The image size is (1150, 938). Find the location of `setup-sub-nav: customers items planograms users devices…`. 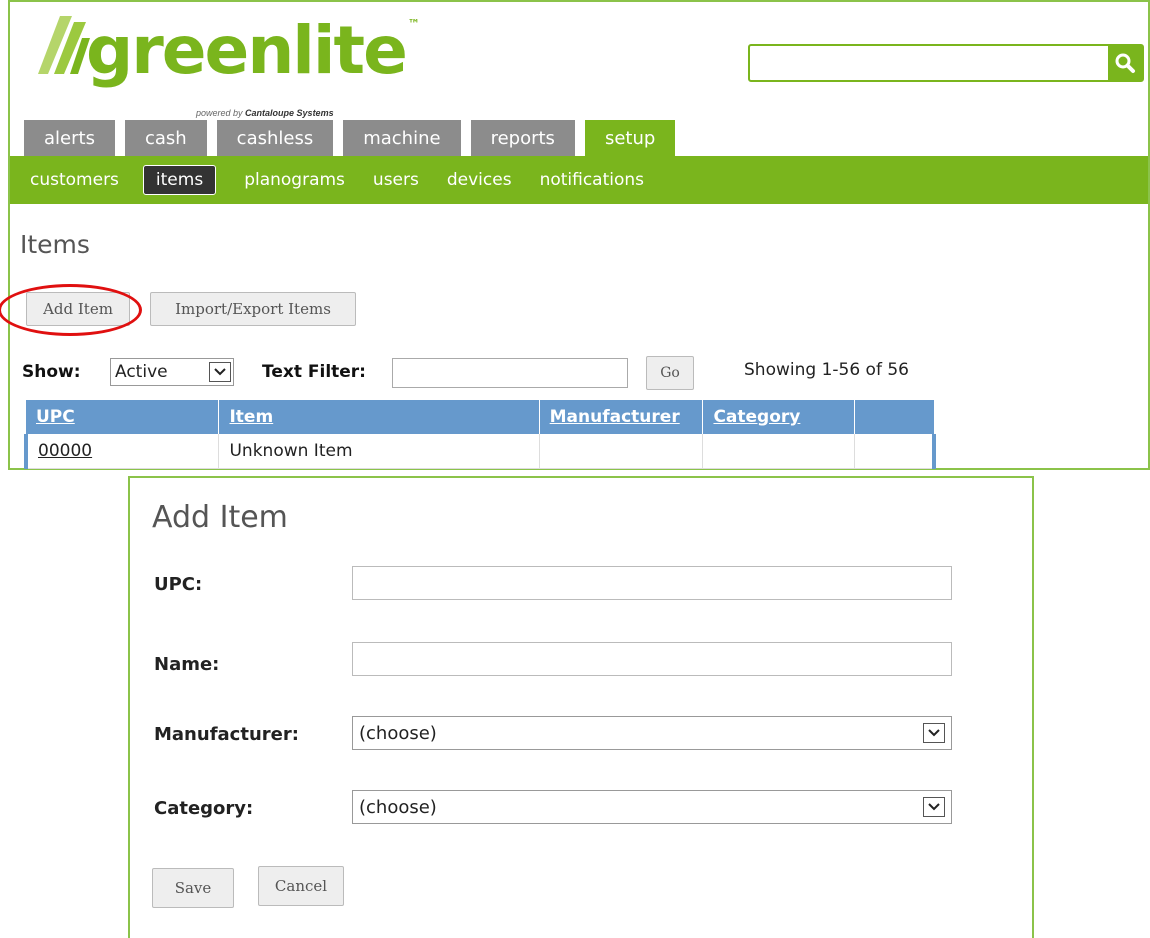

setup-sub-nav: customers items planograms users devices… is located at coordinates (579, 180).